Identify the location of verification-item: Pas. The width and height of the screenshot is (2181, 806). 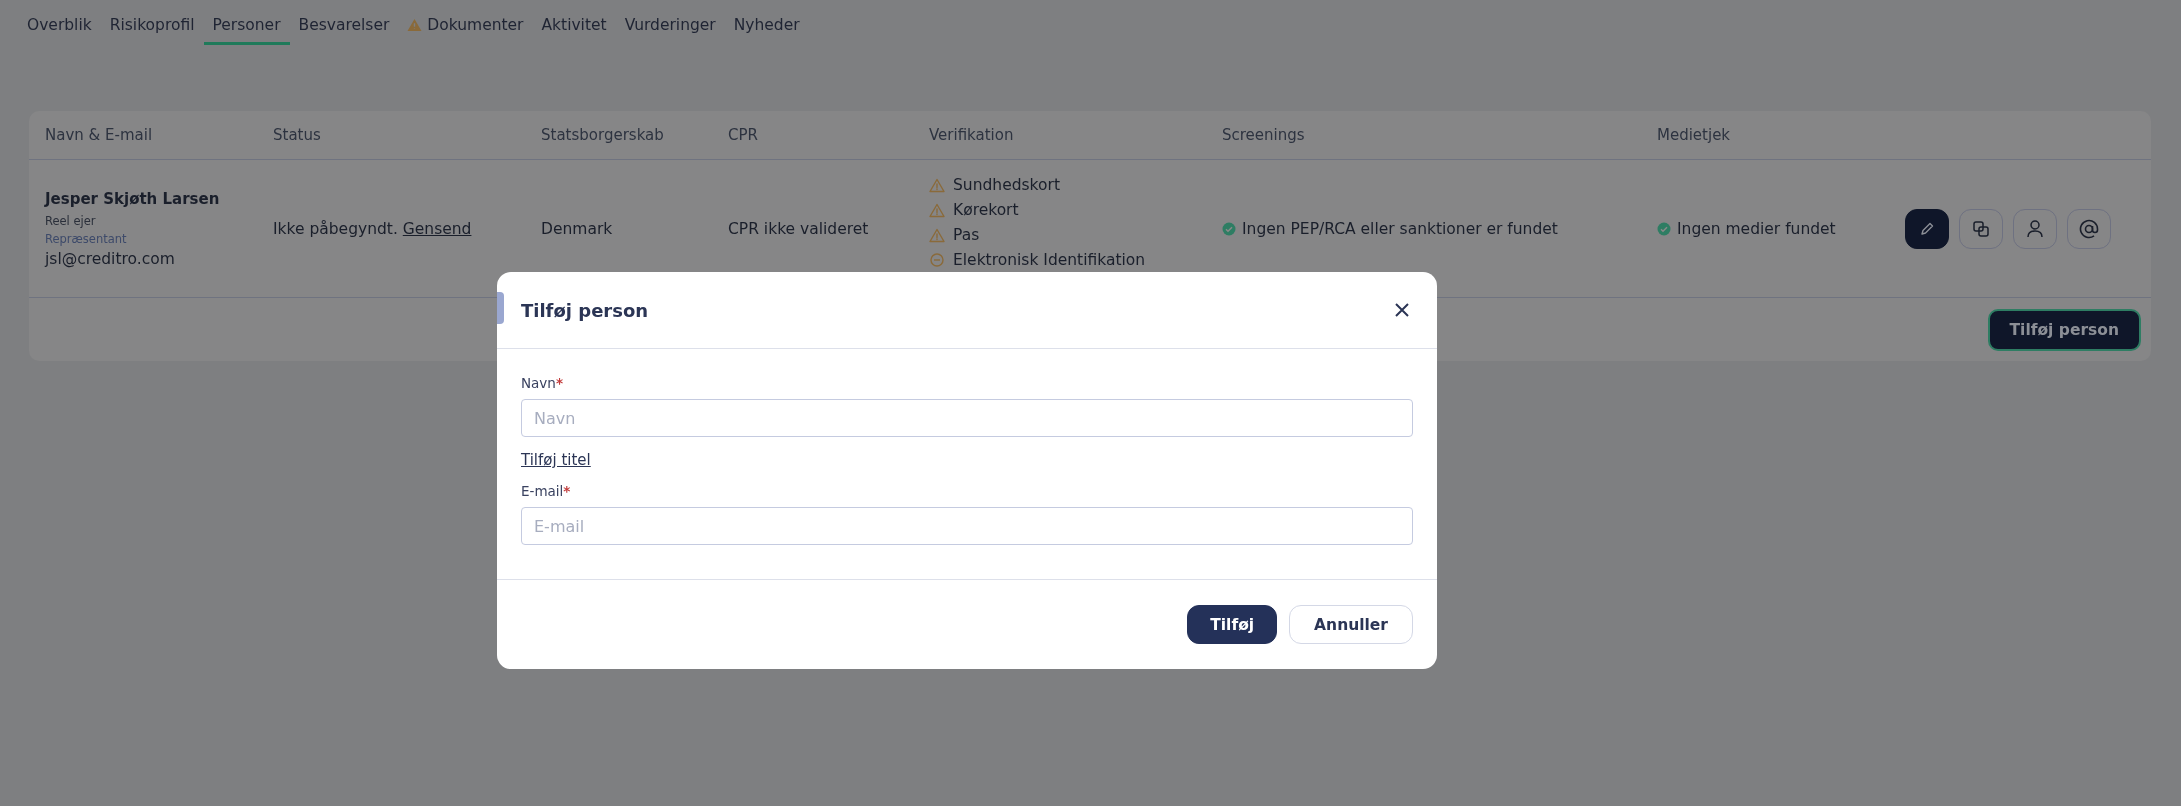
(966, 235).